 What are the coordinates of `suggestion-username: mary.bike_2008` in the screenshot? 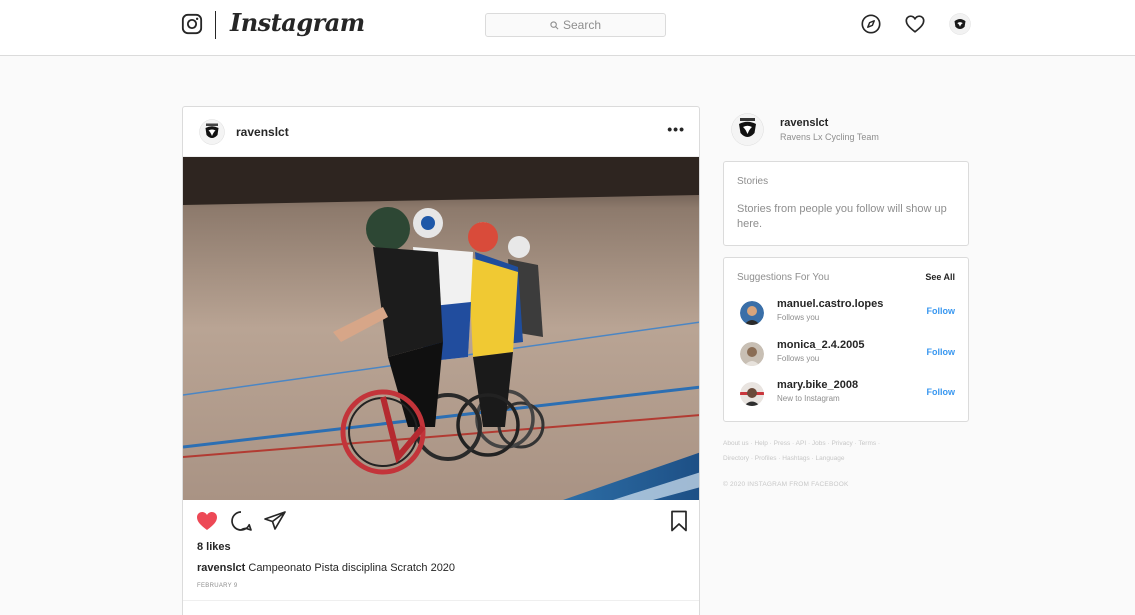 It's located at (817, 385).